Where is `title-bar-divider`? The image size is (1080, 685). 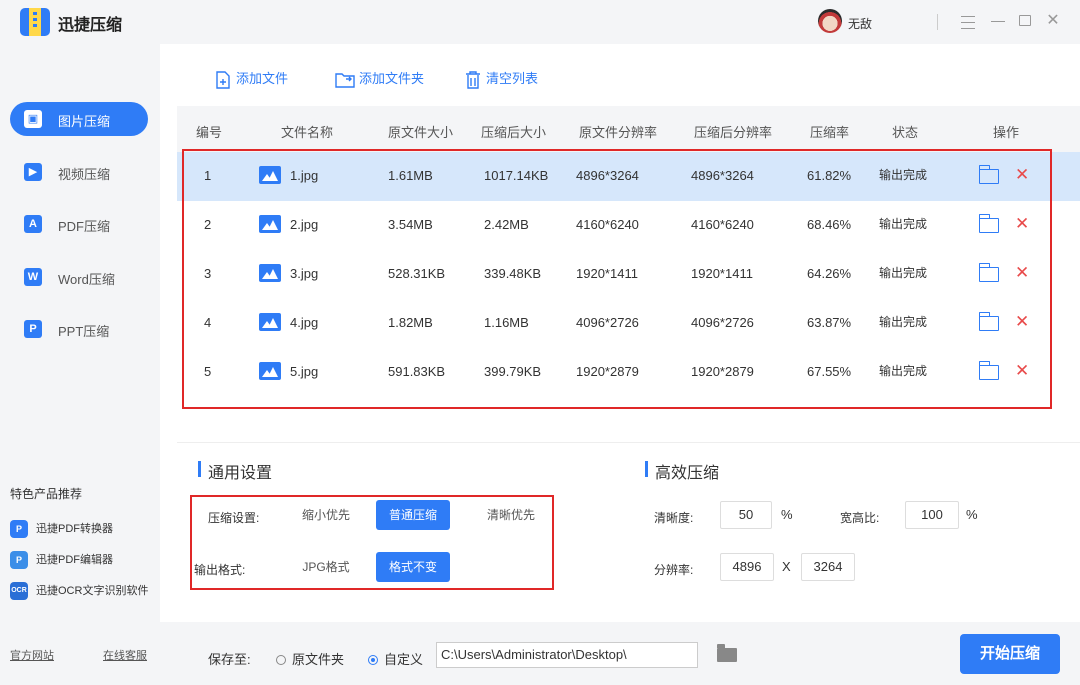 title-bar-divider is located at coordinates (937, 22).